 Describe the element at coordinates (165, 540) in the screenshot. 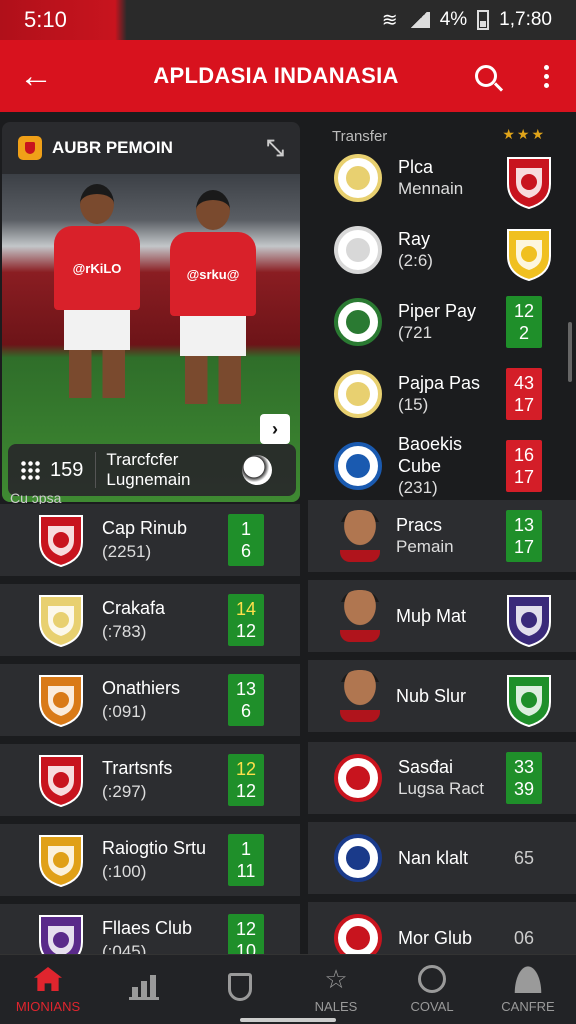

I see `club-info: Cap Rinub (2251)` at that location.